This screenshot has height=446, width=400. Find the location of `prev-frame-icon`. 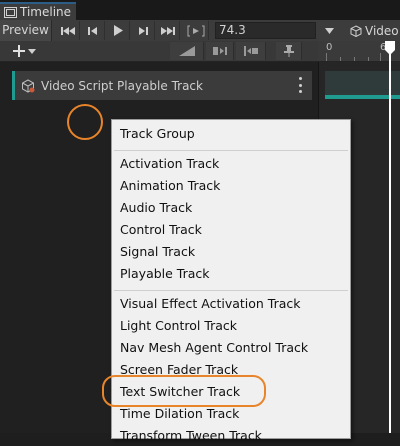

prev-frame-icon is located at coordinates (92, 30).